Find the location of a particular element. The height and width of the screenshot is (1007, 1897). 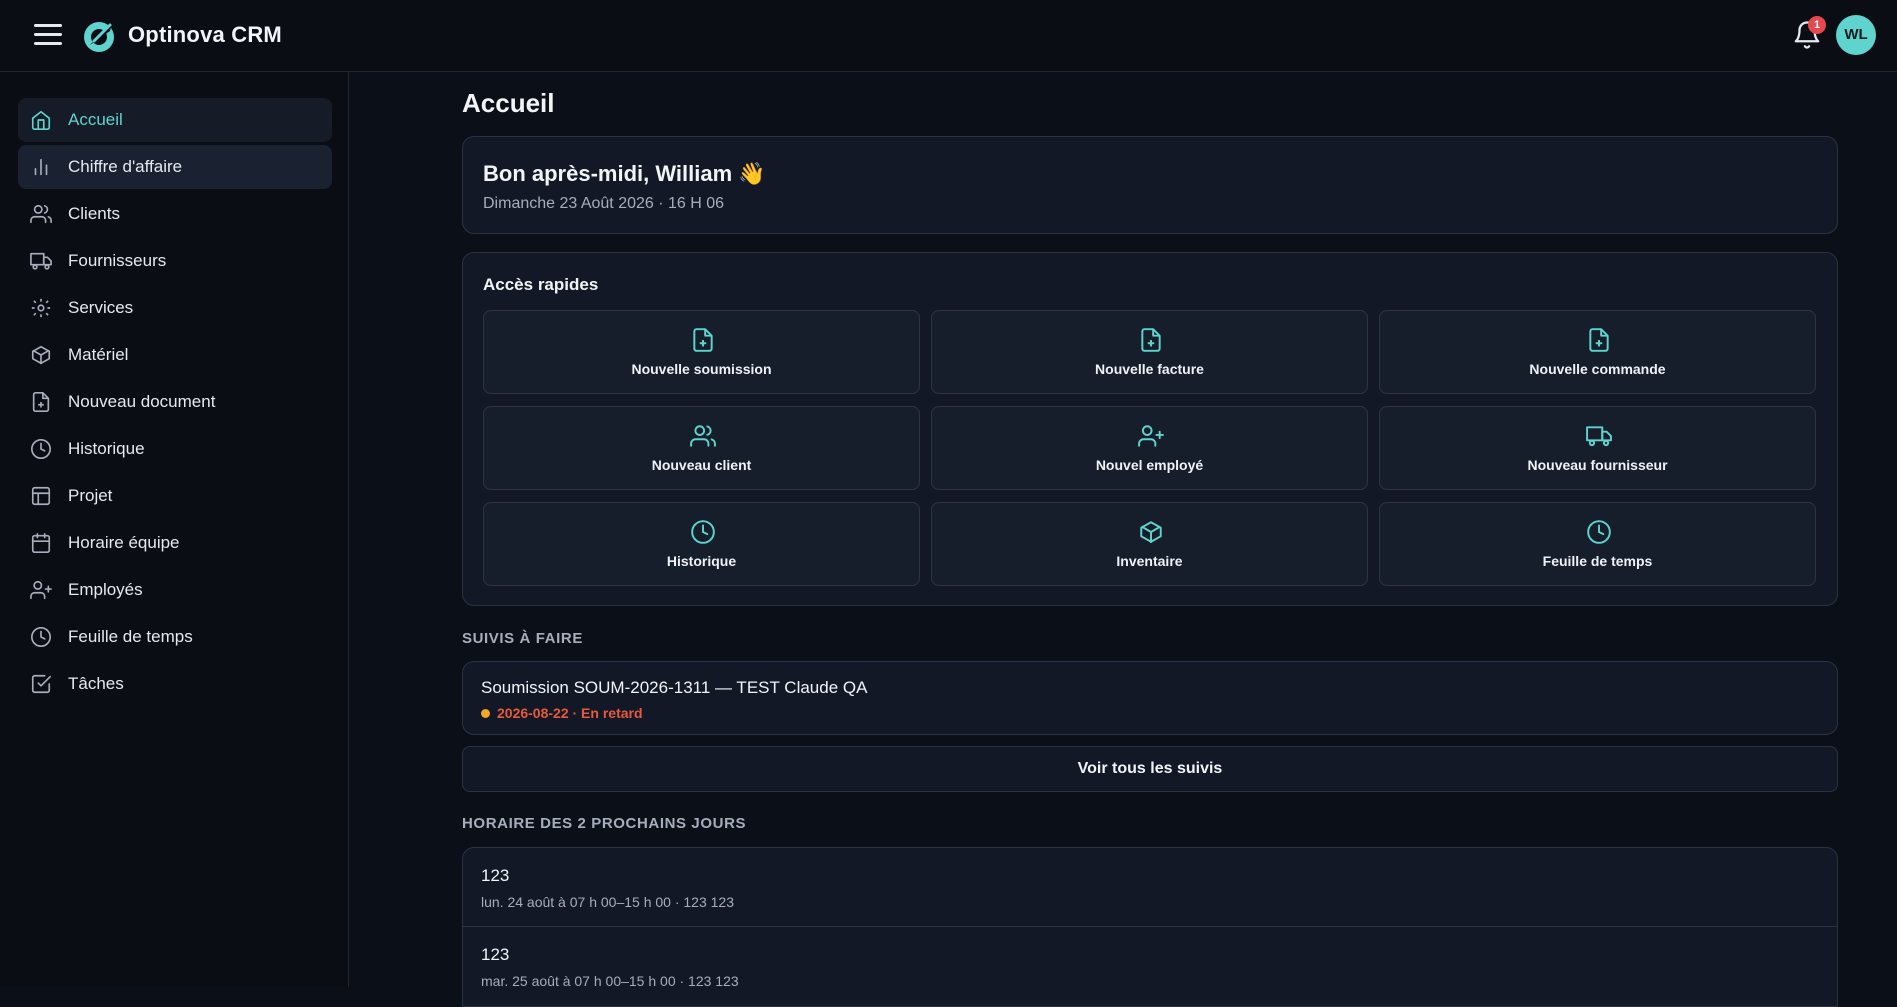

notification-badge: 1 is located at coordinates (1817, 25).